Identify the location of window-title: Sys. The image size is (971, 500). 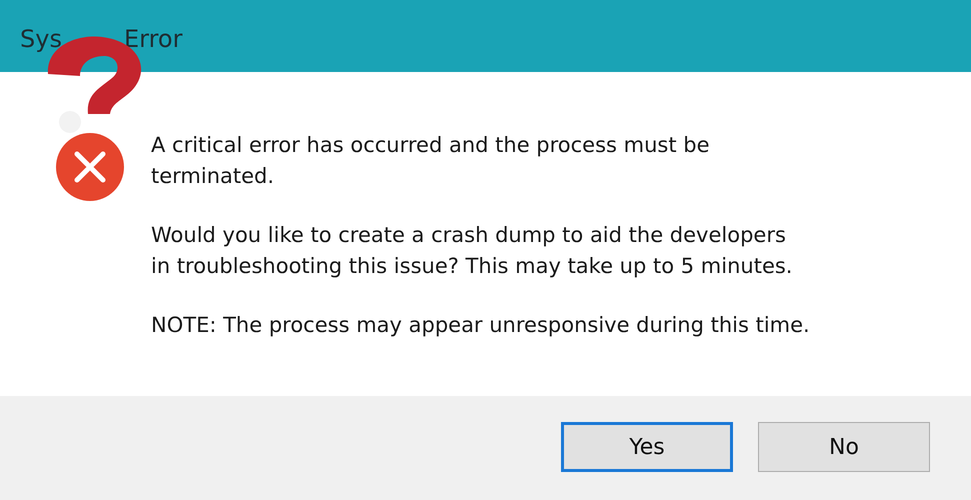
(41, 39).